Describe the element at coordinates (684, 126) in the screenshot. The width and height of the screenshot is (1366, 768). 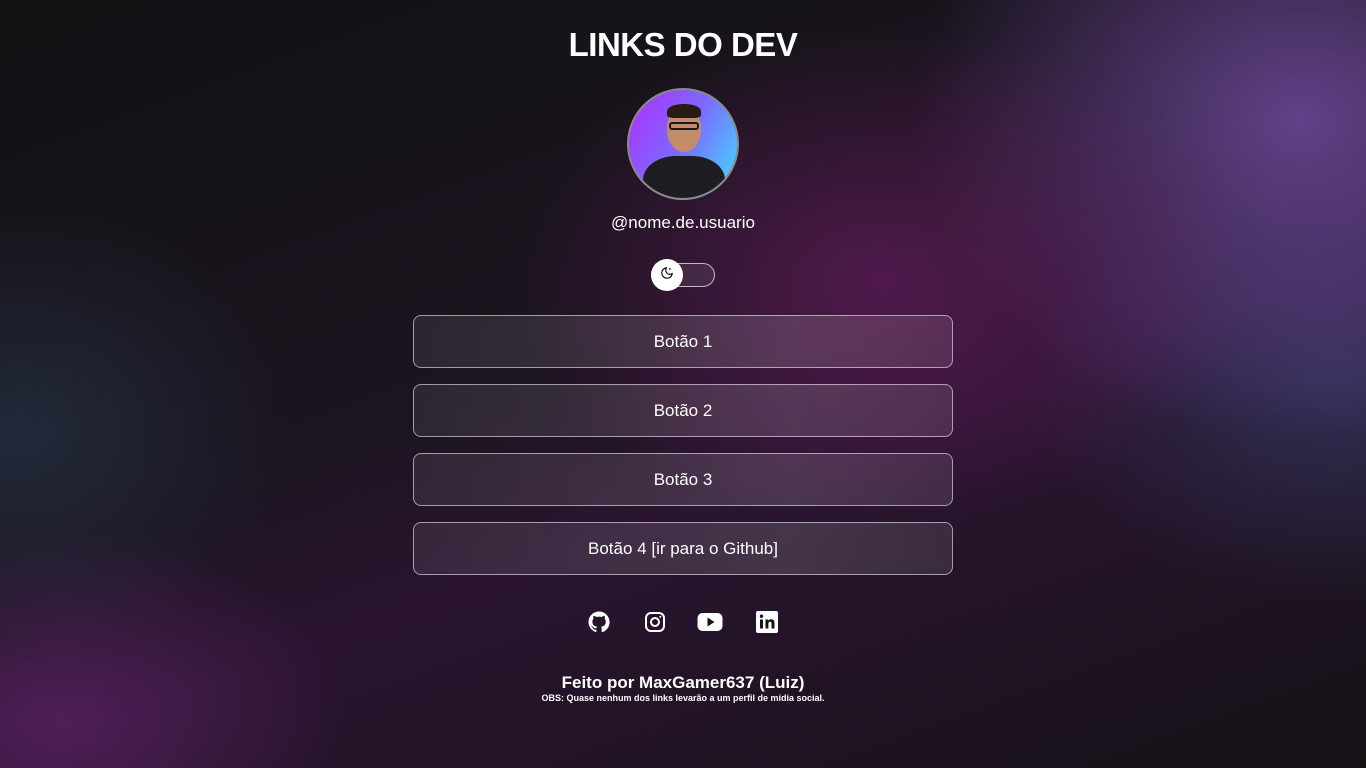
I see `avatar-glasses` at that location.